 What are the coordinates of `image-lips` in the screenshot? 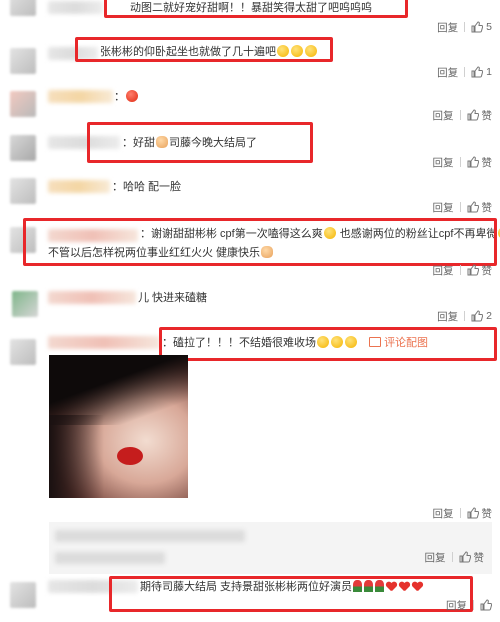 It's located at (130, 456).